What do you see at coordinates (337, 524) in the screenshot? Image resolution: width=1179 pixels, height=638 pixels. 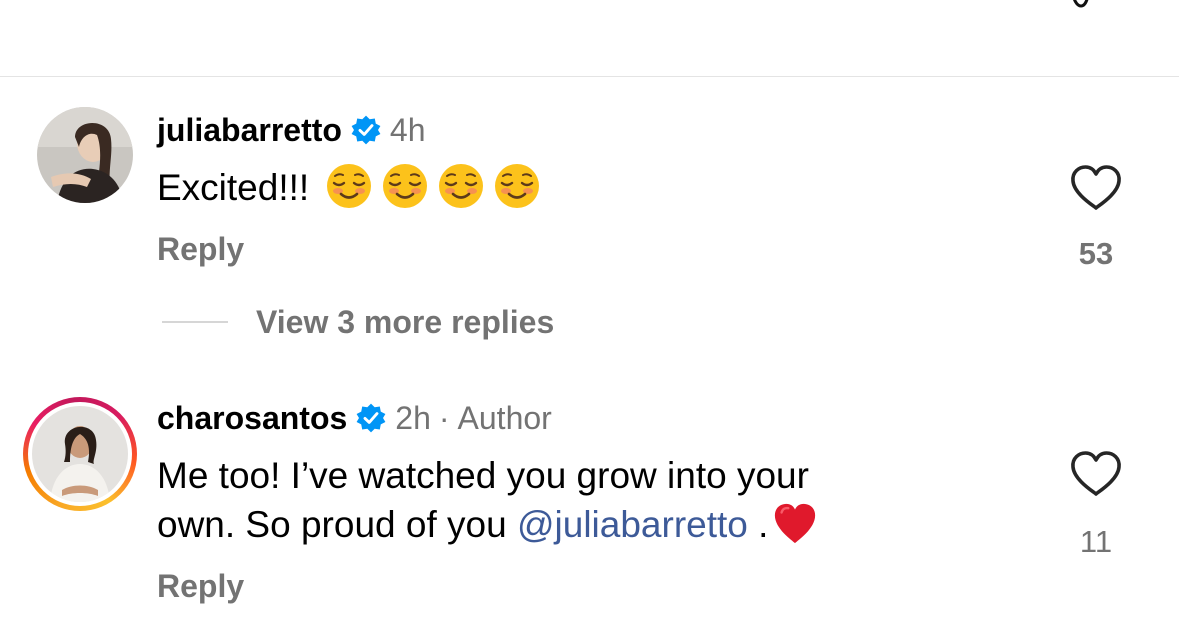 I see `comment-text-segment: own. So proud of you` at bounding box center [337, 524].